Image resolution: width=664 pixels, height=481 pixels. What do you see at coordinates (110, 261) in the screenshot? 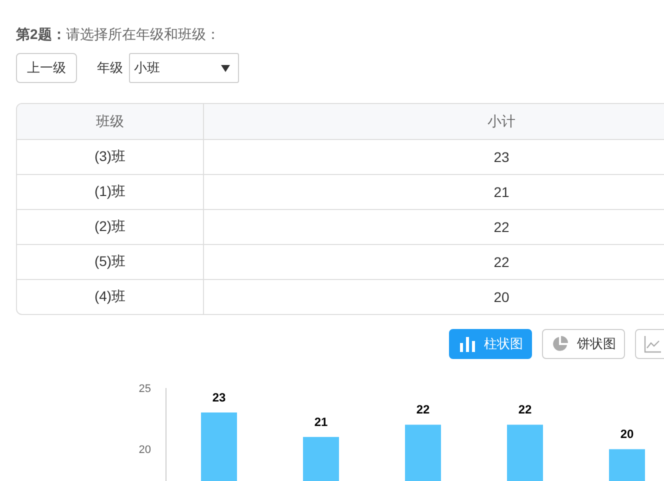
I see `table-cell-text: (5)班` at bounding box center [110, 261].